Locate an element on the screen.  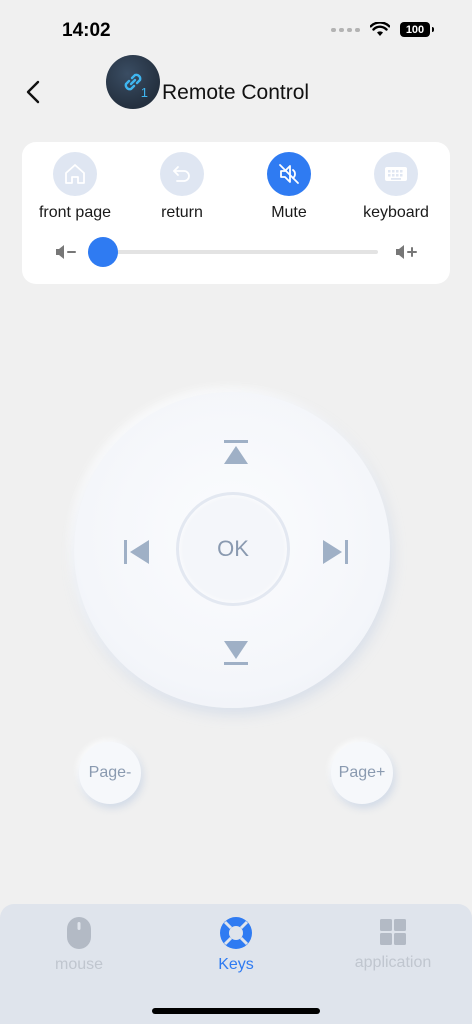
tab-keys-label: Keys is located at coordinates (236, 964).